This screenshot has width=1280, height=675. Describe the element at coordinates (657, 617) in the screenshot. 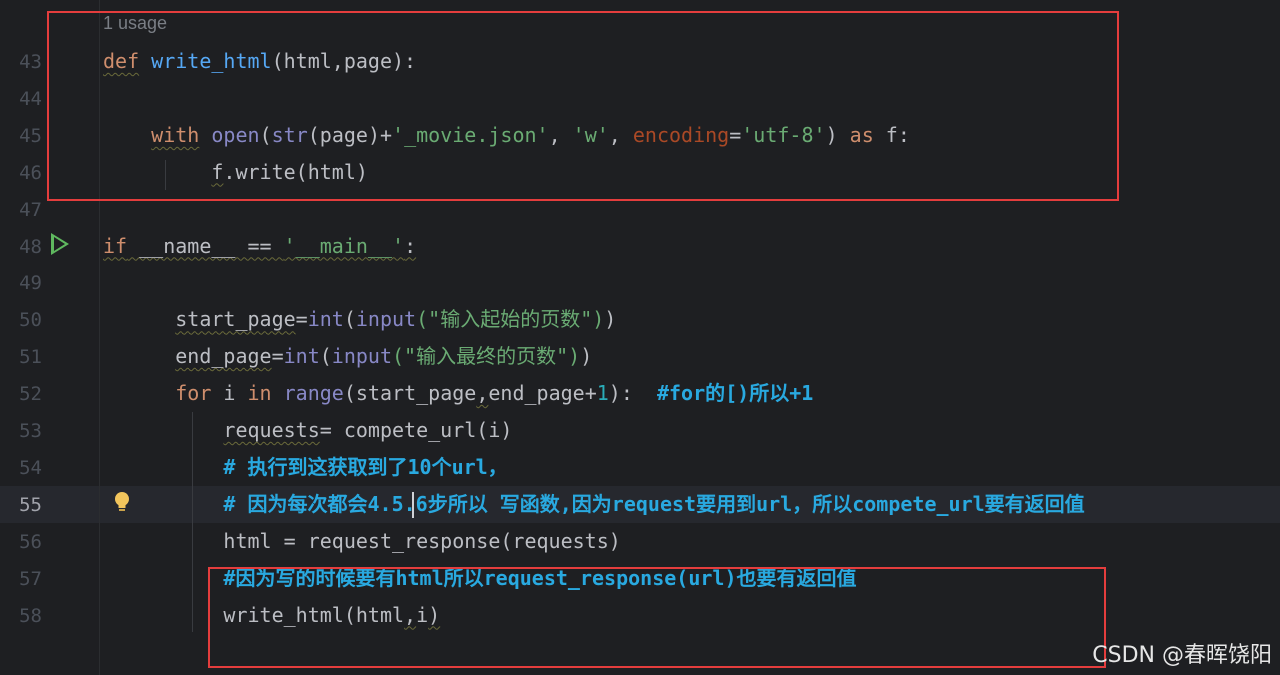

I see `annotation-box-write-call` at that location.